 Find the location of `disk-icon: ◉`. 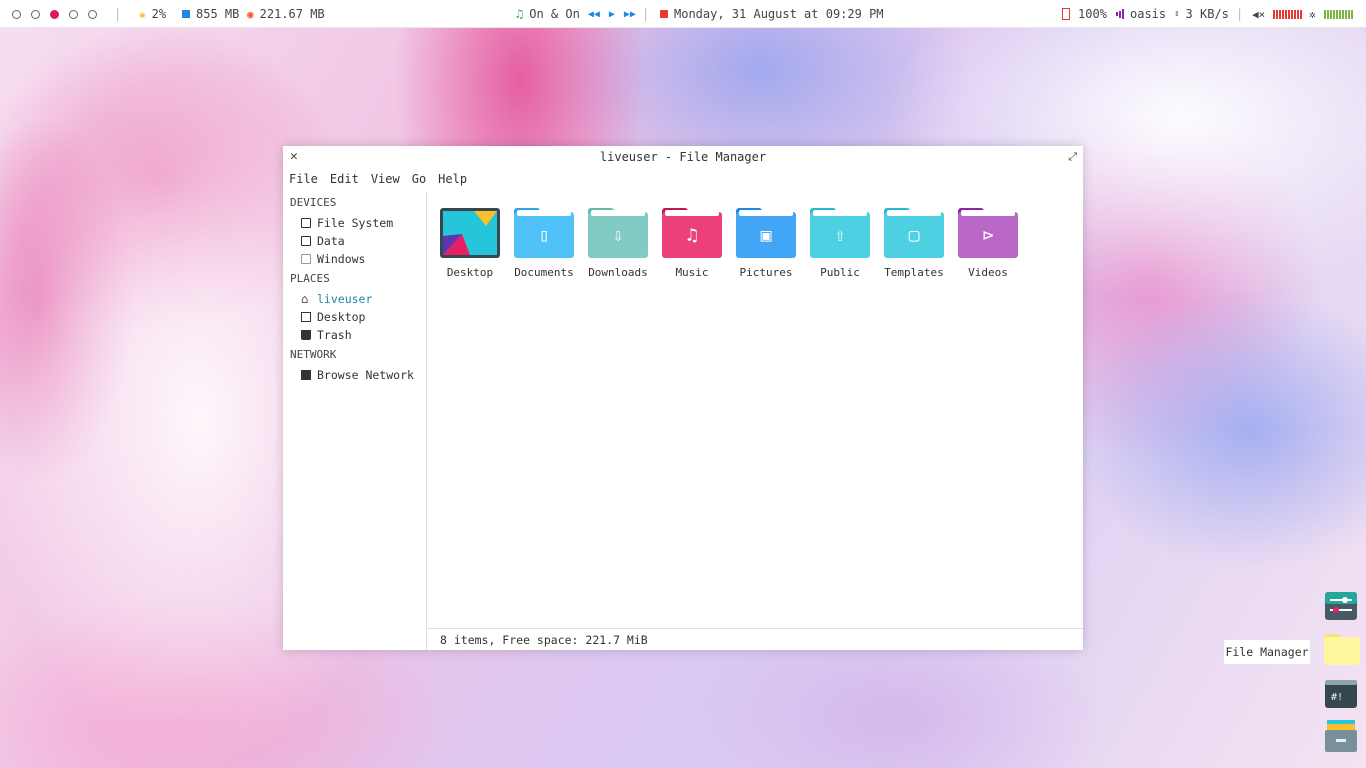

disk-icon: ◉ is located at coordinates (250, 14).